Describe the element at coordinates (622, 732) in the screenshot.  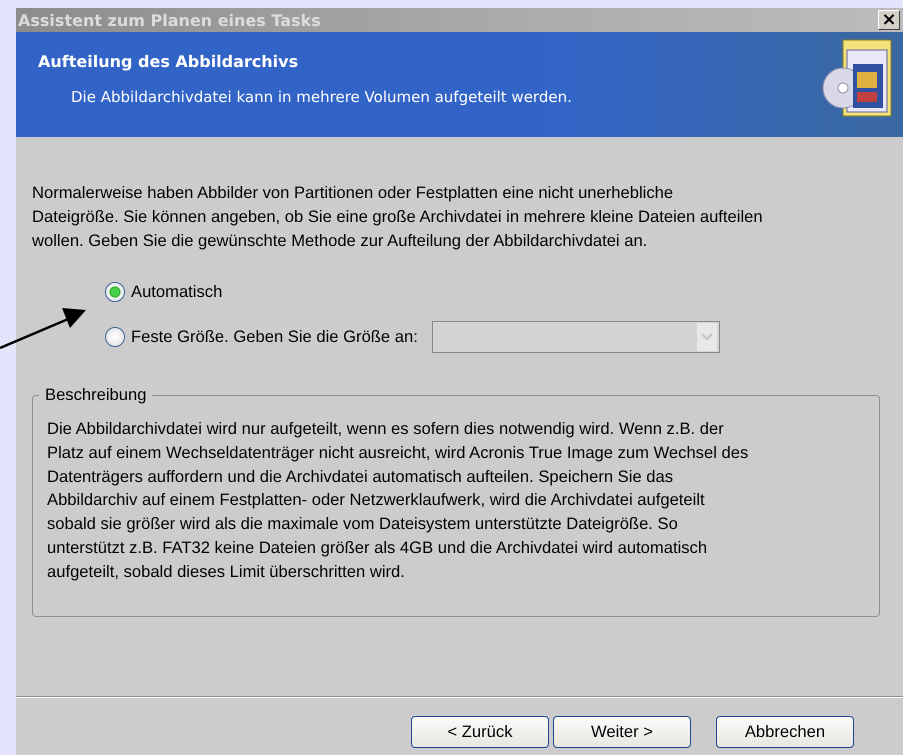
I see `next-button: Weiter >` at that location.